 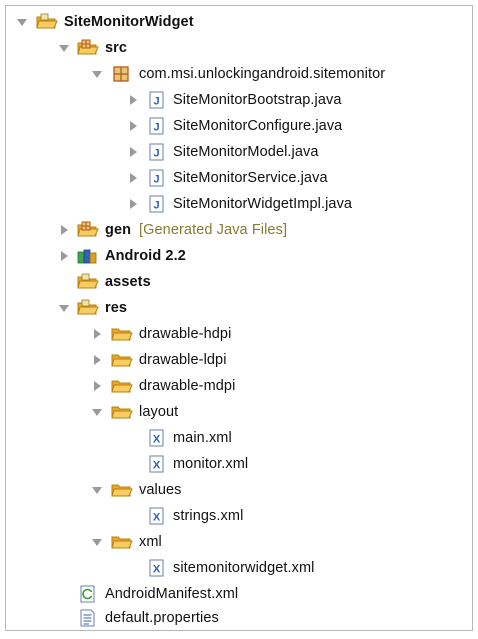 I want to click on tree-row-xml-file: monitor.xml, so click(x=236, y=464).